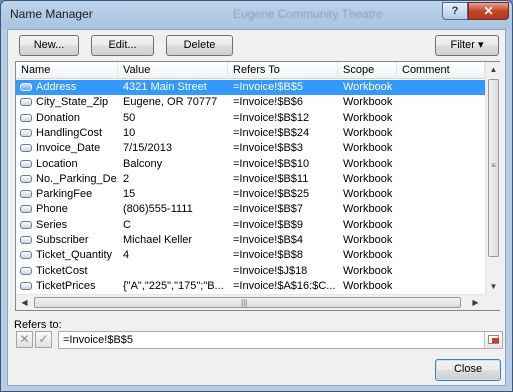 This screenshot has height=392, width=513. What do you see at coordinates (24, 302) in the screenshot?
I see `scroll-left-icon: ◀` at bounding box center [24, 302].